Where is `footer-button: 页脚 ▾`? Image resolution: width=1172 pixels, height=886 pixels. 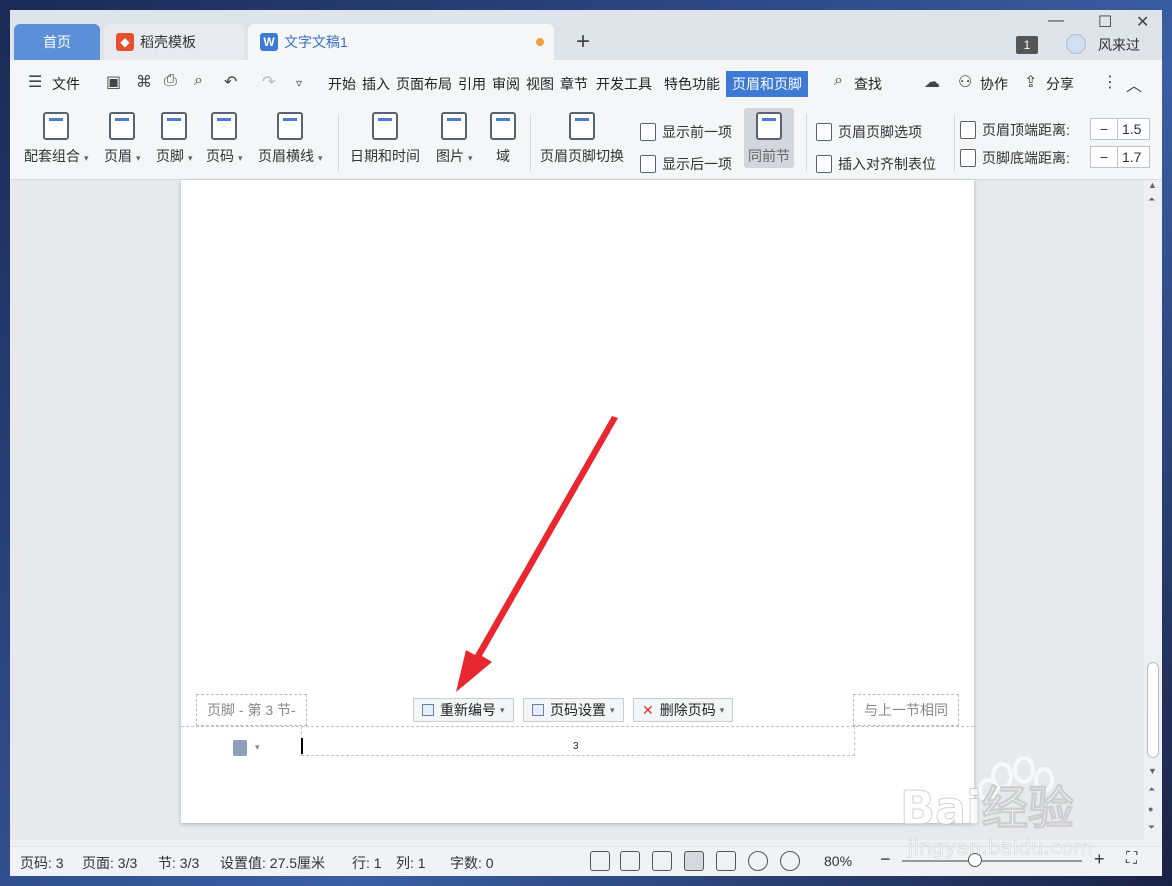 footer-button: 页脚 ▾ is located at coordinates (174, 139).